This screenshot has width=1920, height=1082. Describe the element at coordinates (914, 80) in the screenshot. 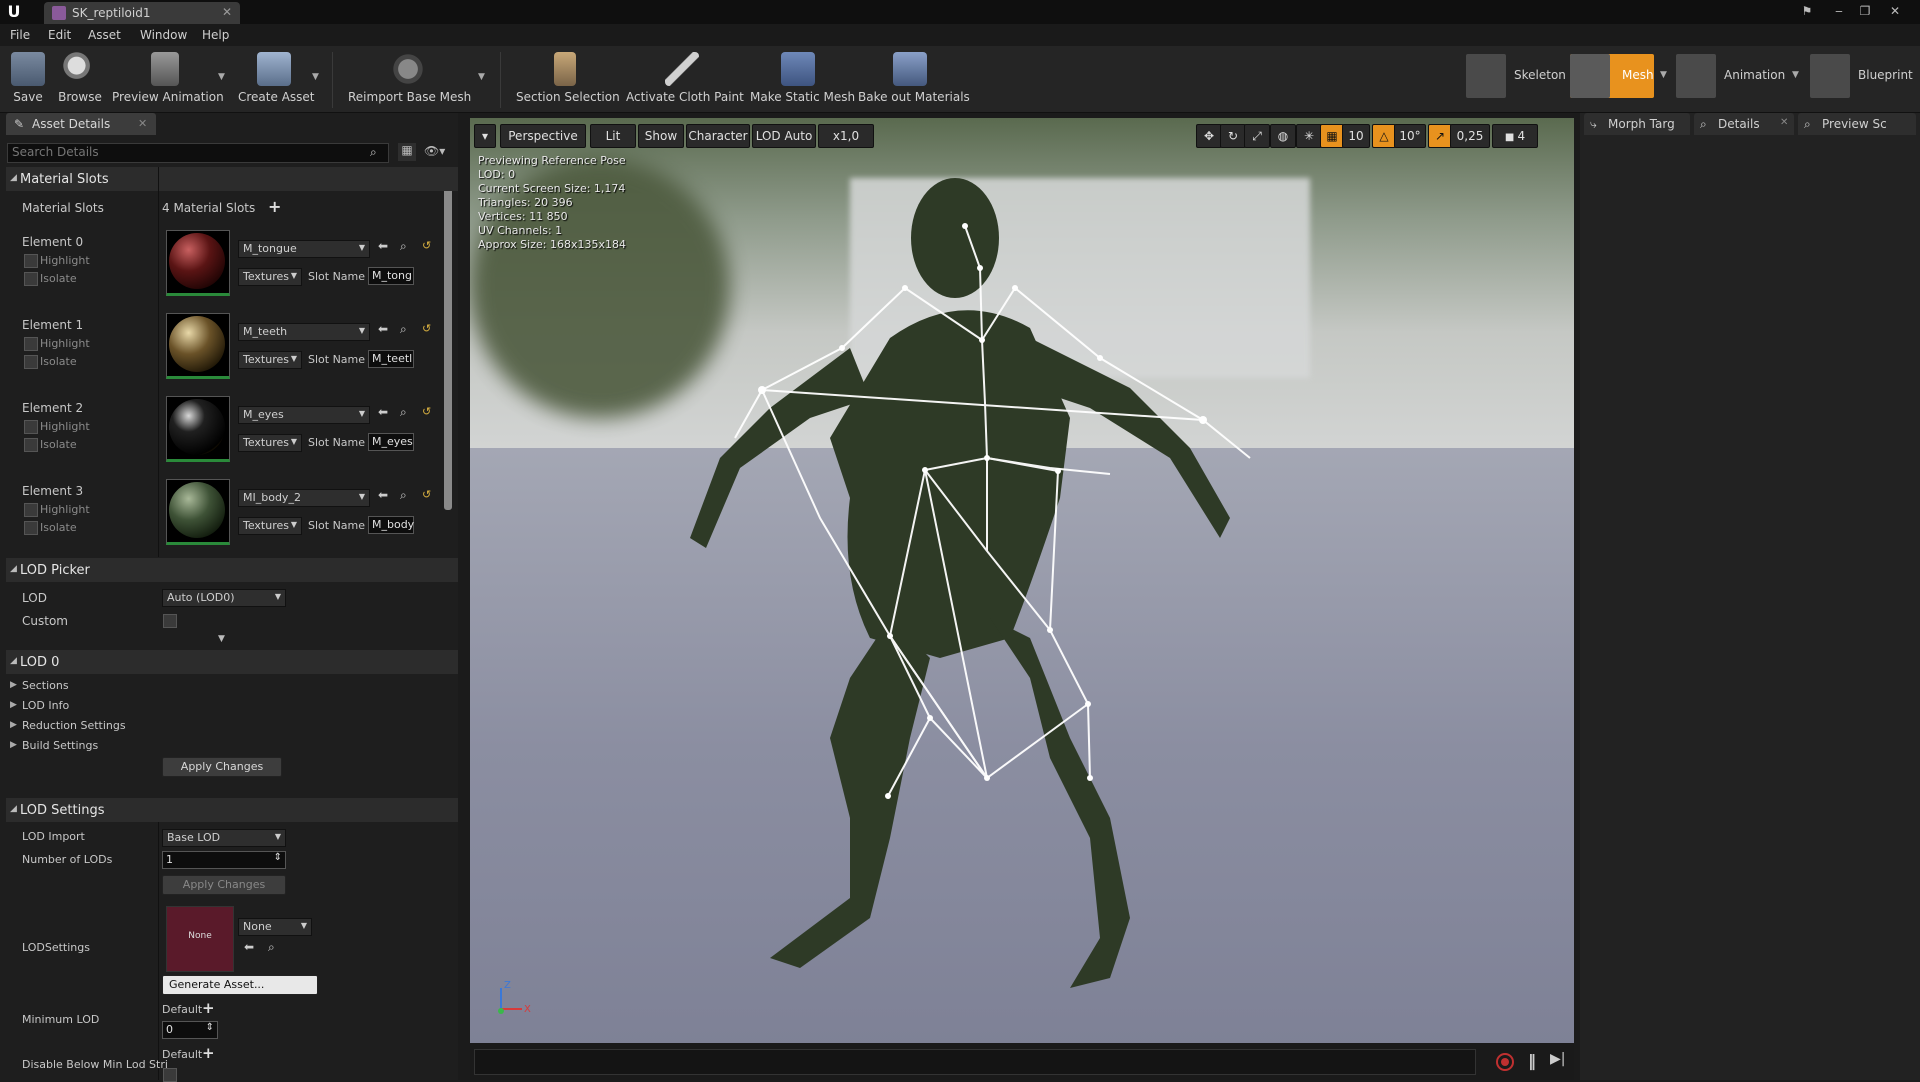

I see `bake-out-materials-button: Bake out Materials` at that location.